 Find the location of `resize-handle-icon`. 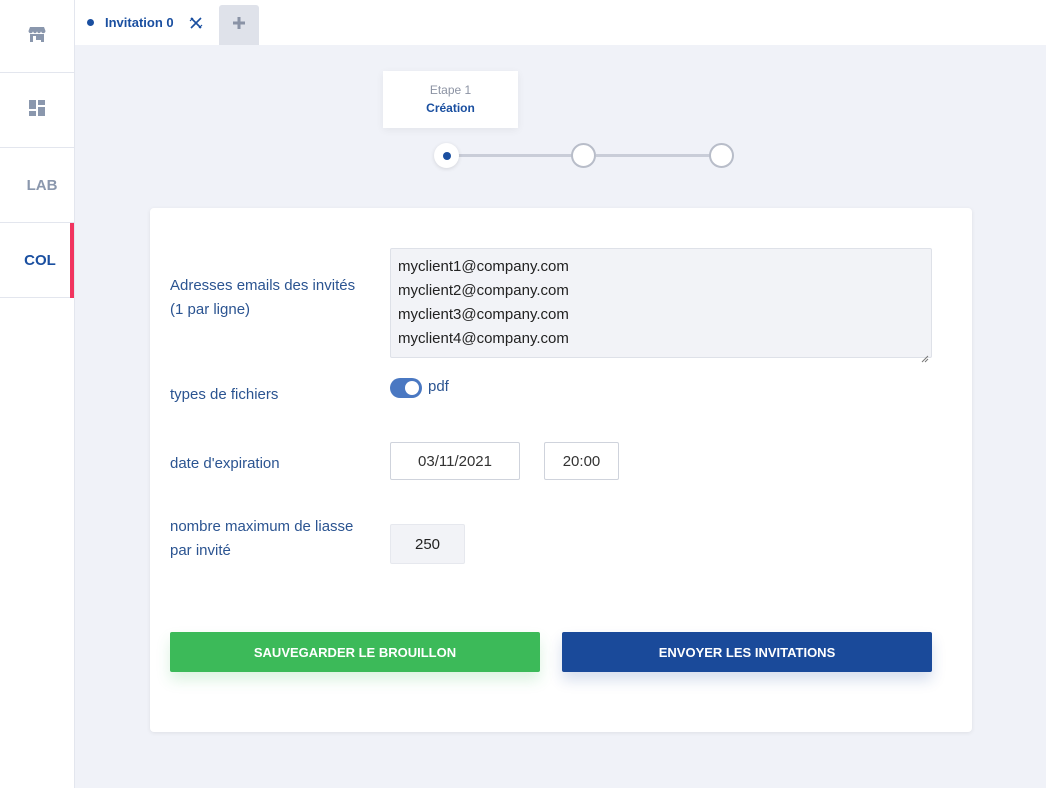

resize-handle-icon is located at coordinates (925, 355).